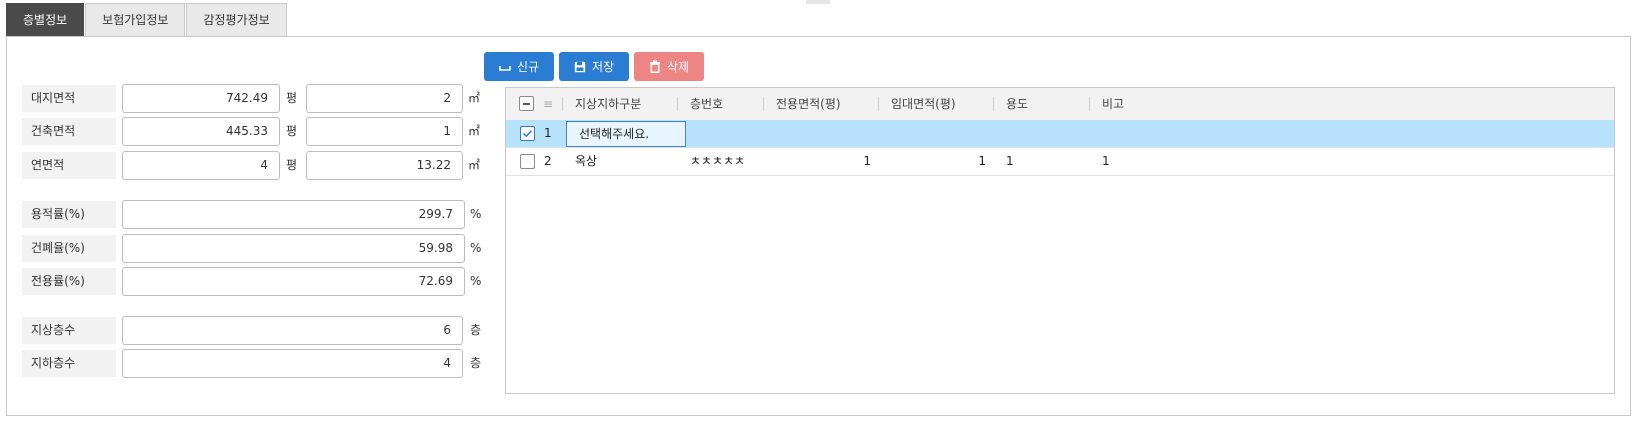 This screenshot has height=422, width=1637. I want to click on floor-area-ratio-input: 299.7, so click(293, 214).